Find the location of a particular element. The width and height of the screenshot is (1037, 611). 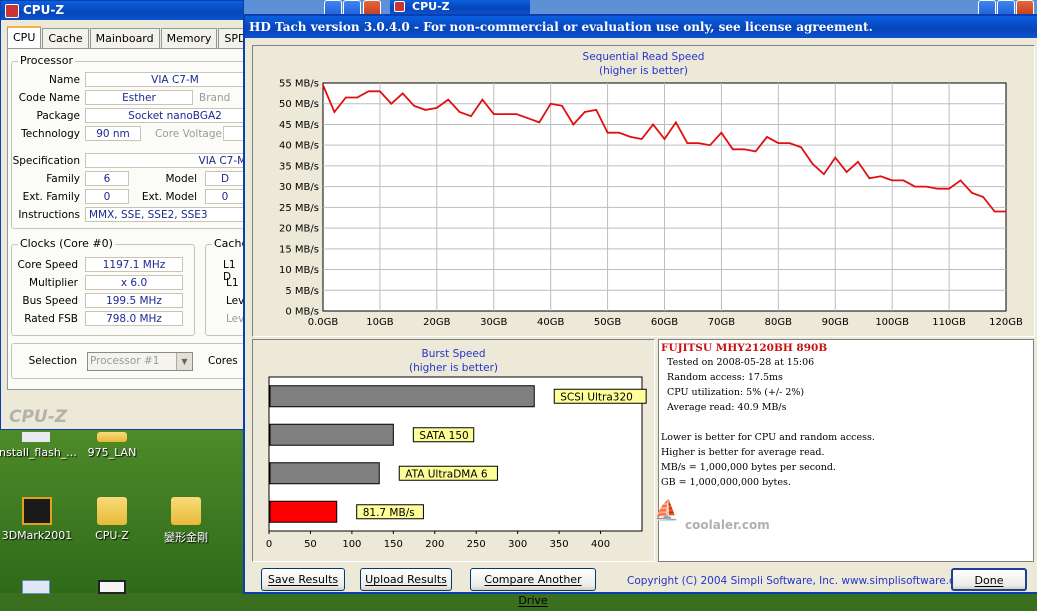

cores-label: Cores is located at coordinates (223, 361).